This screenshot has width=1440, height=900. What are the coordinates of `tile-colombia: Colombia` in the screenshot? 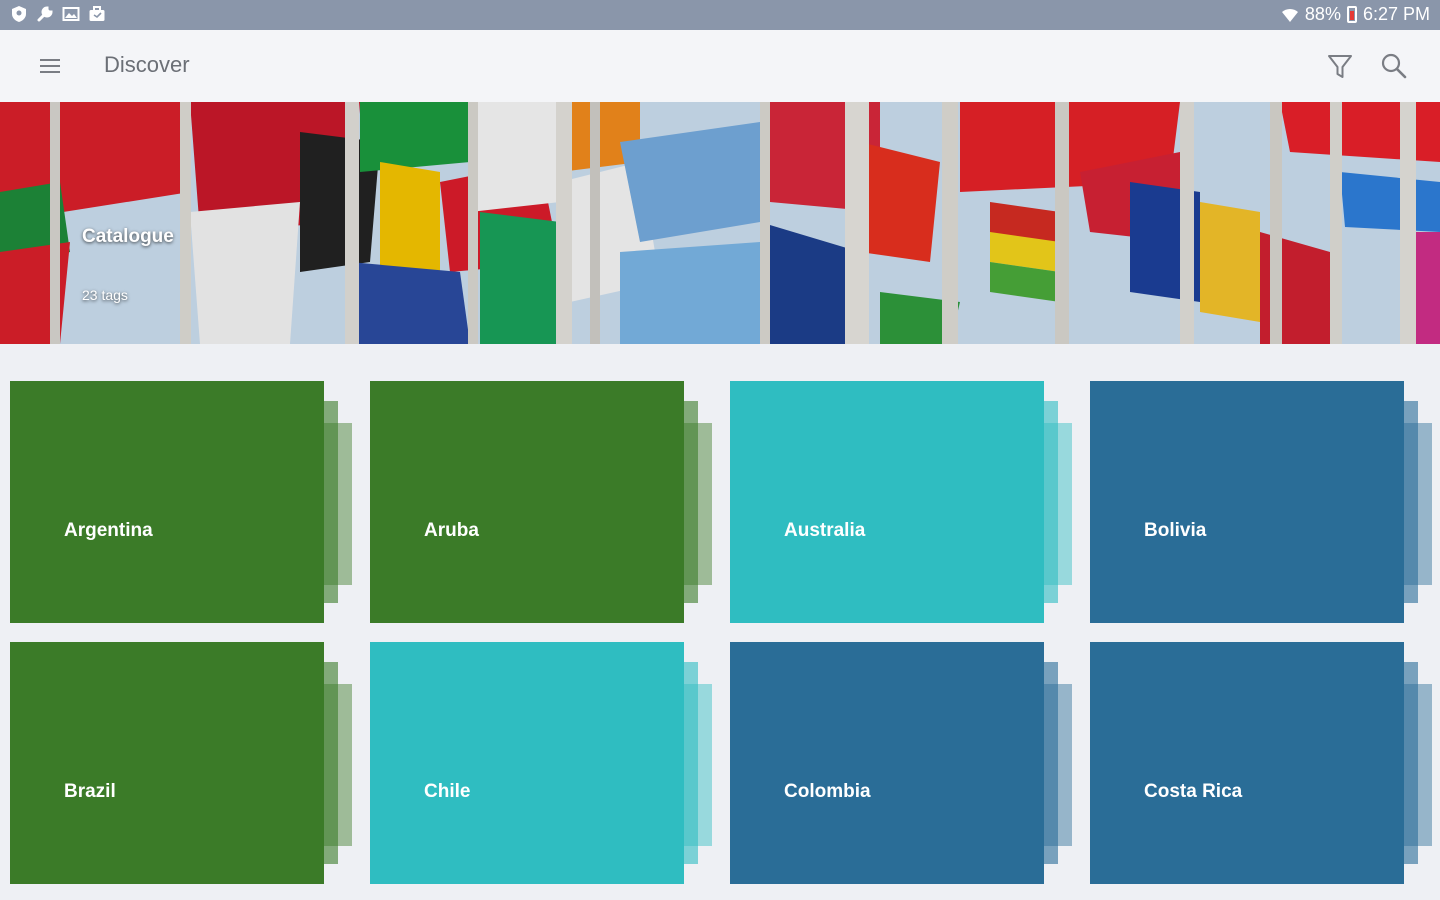 It's located at (901, 763).